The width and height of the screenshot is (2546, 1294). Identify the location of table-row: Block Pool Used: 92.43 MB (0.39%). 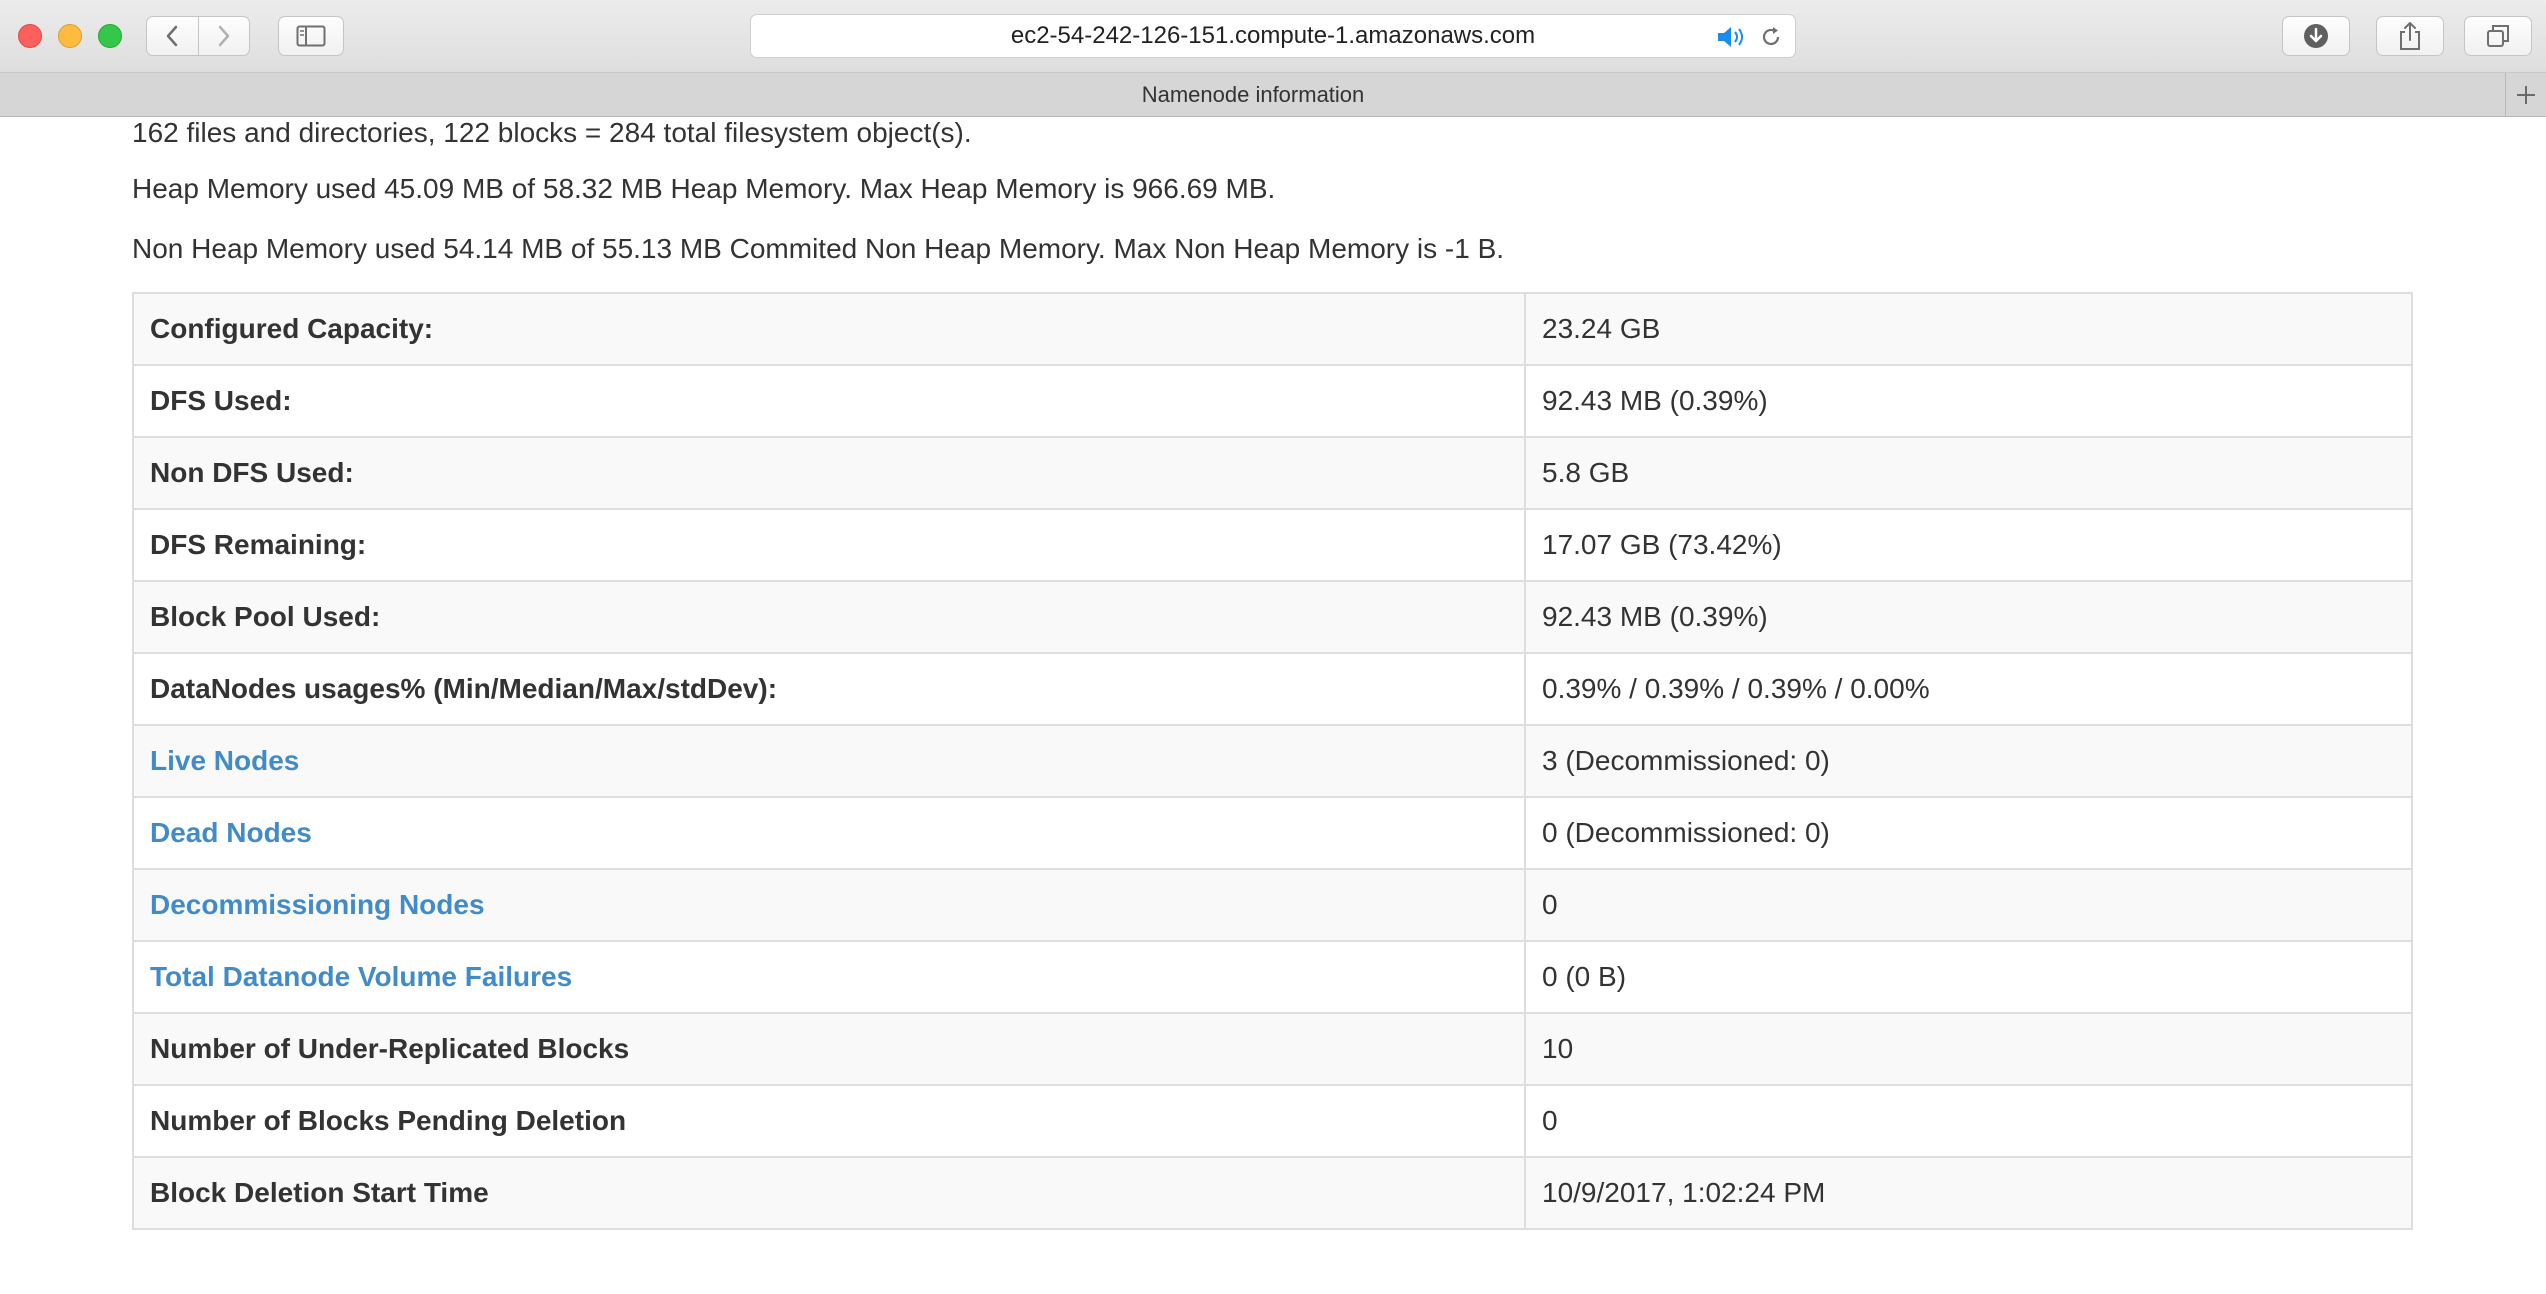
(1272, 616).